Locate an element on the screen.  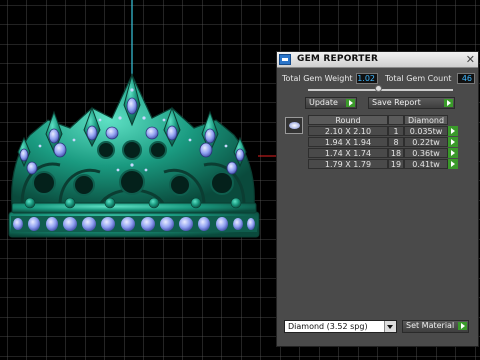
gem-count: 19 is located at coordinates (396, 164).